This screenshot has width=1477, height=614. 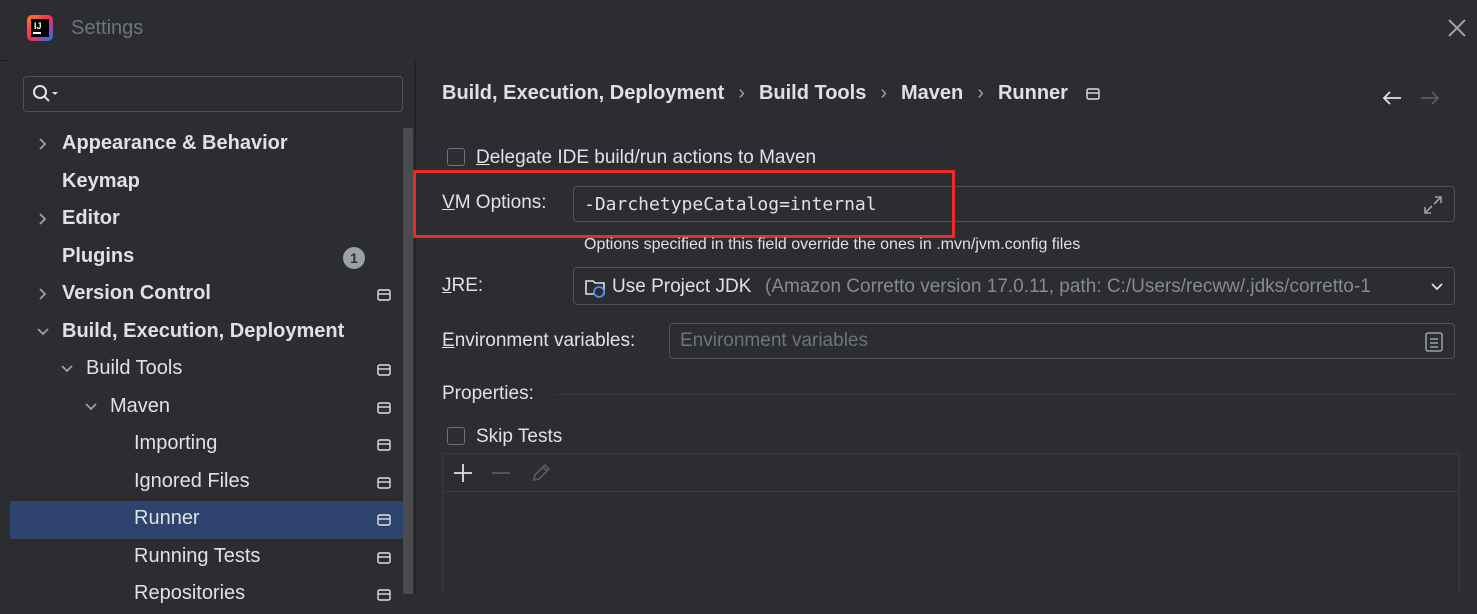 I want to click on svg-text: IJ, so click(x=38, y=26).